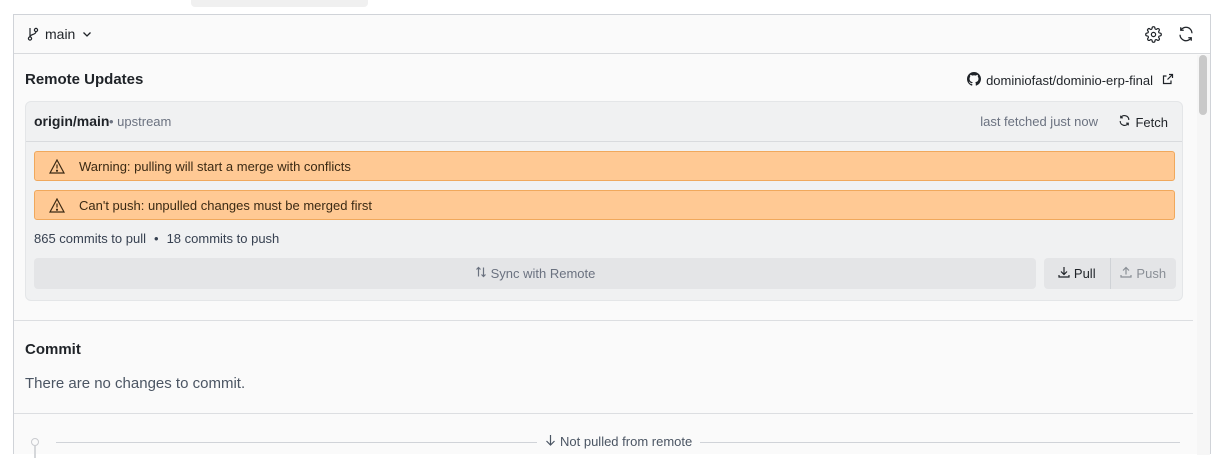 The image size is (1215, 458). I want to click on no-changes-message: There are no changes to commit., so click(135, 383).